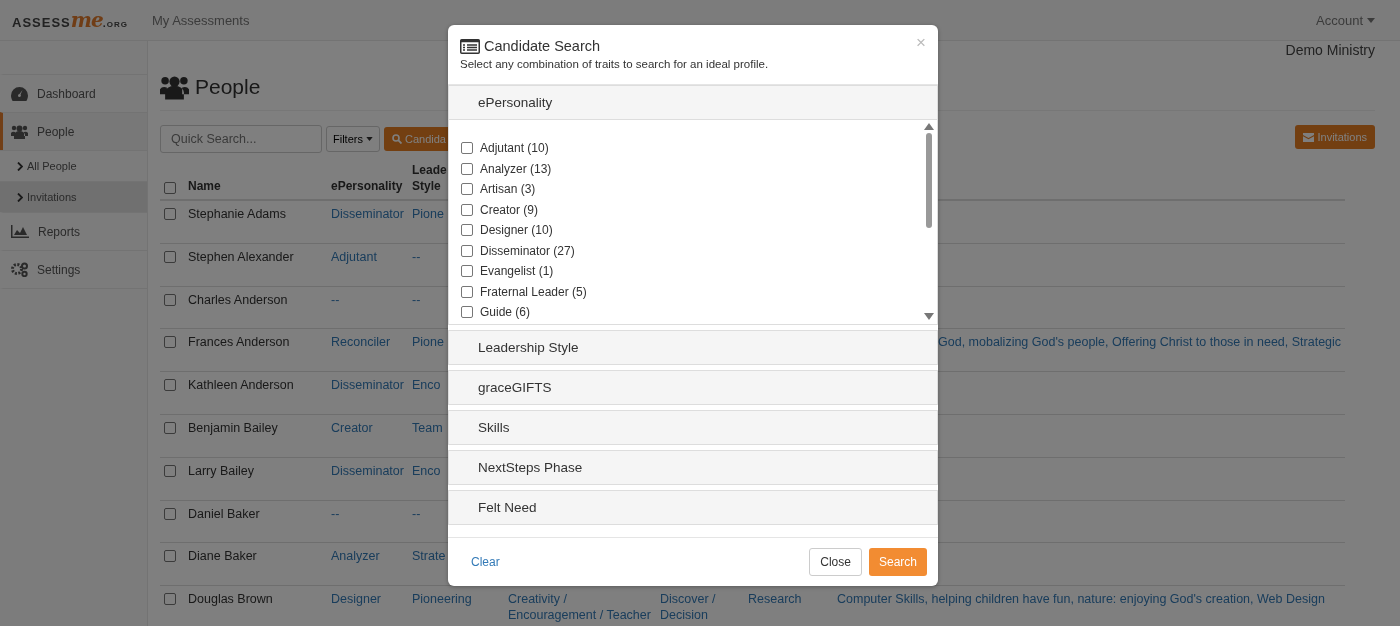 The width and height of the screenshot is (1400, 626). I want to click on nav-link: My Assessments, so click(200, 20).